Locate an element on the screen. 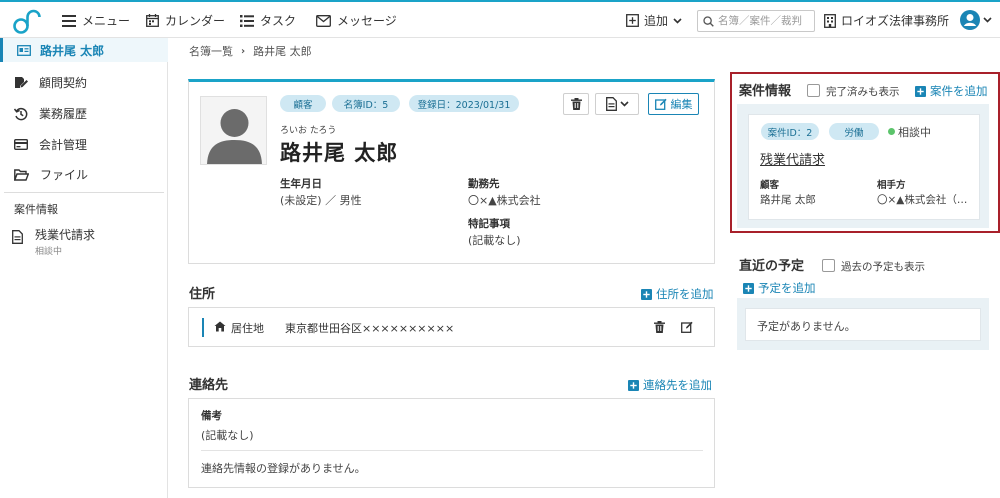 The width and height of the screenshot is (1000, 498). user-circle-icon is located at coordinates (970, 20).